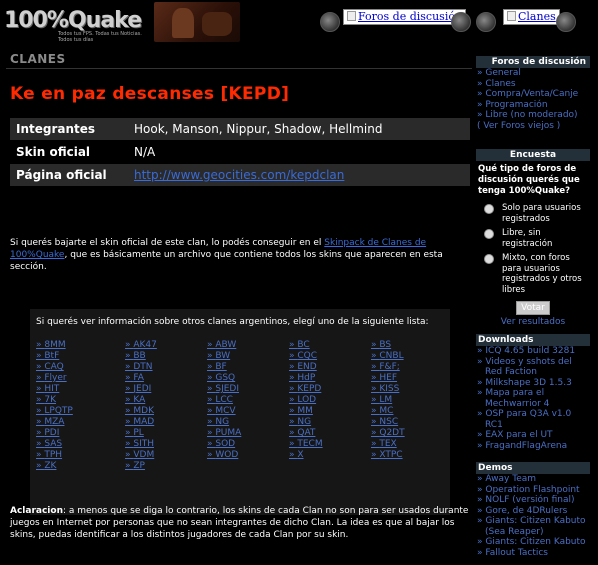  What do you see at coordinates (80, 378) in the screenshot?
I see `clan-link: Flyer` at bounding box center [80, 378].